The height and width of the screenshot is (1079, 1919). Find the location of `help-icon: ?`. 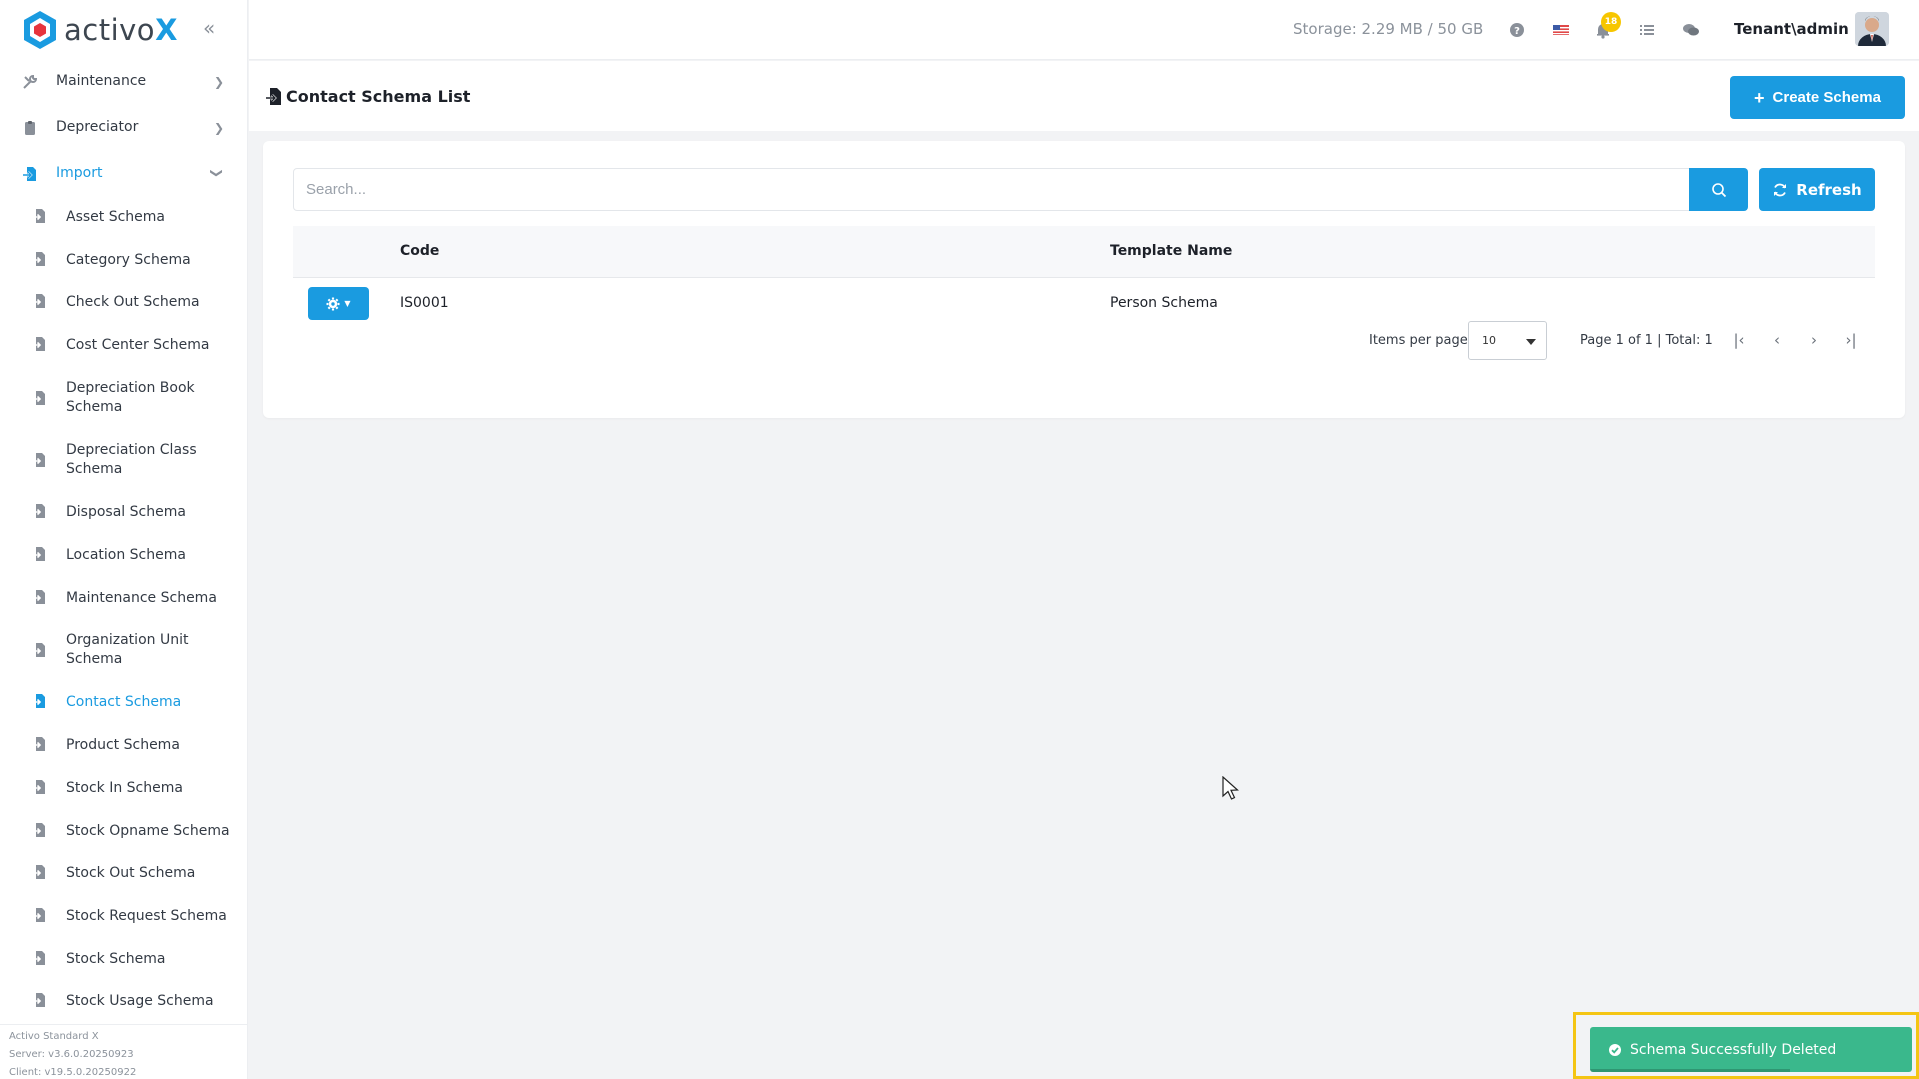

help-icon: ? is located at coordinates (1517, 30).